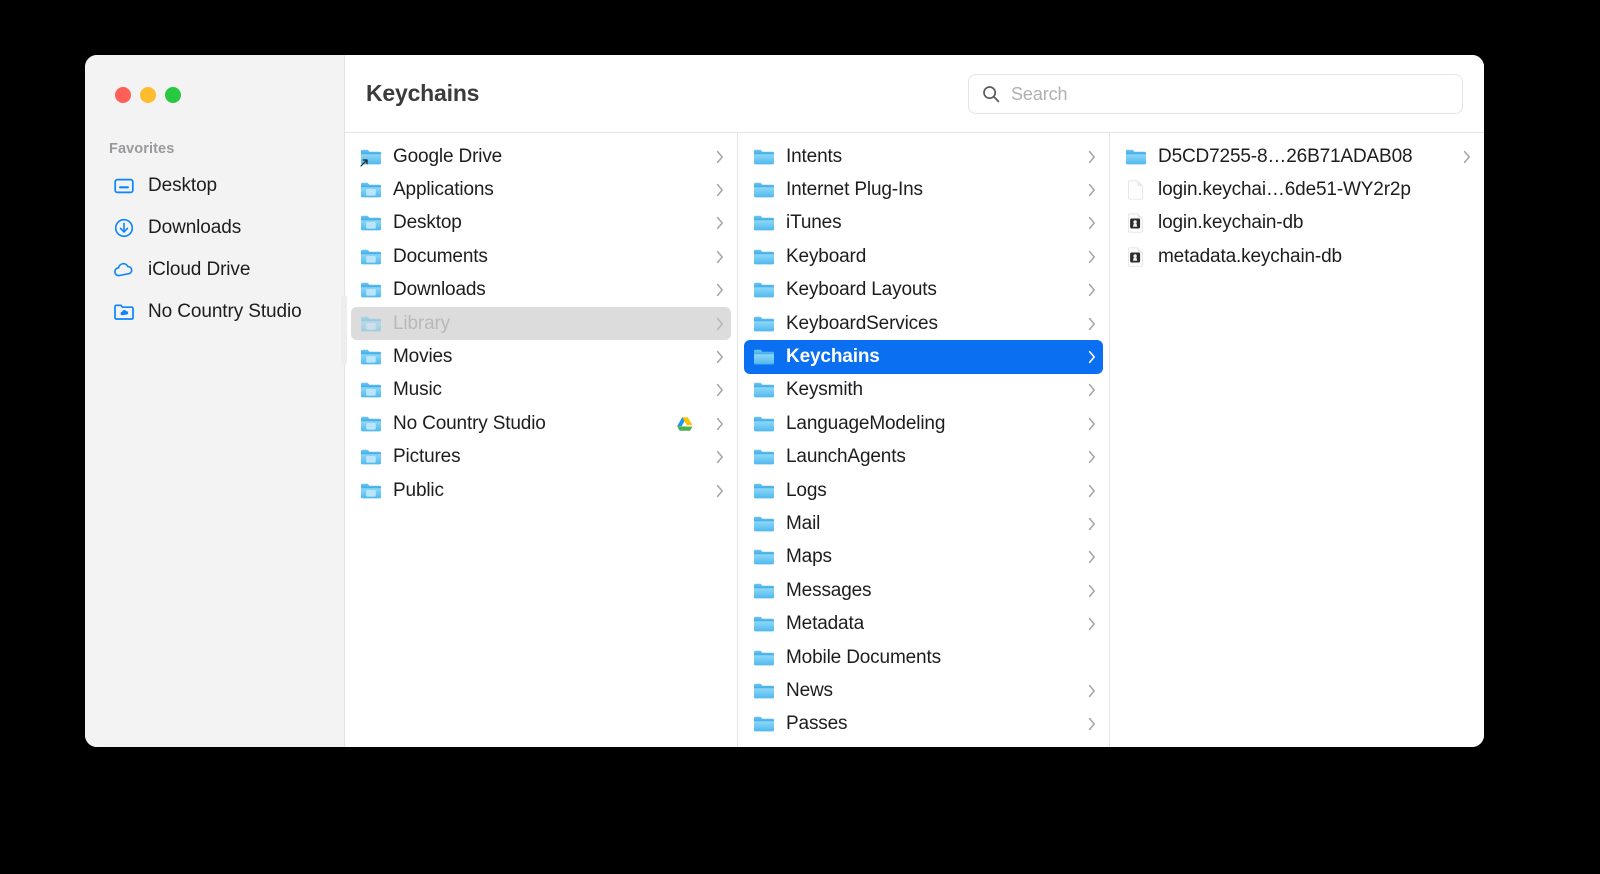 The width and height of the screenshot is (1600, 874). Describe the element at coordinates (923, 290) in the screenshot. I see `list-item: Keyboard Layouts` at that location.